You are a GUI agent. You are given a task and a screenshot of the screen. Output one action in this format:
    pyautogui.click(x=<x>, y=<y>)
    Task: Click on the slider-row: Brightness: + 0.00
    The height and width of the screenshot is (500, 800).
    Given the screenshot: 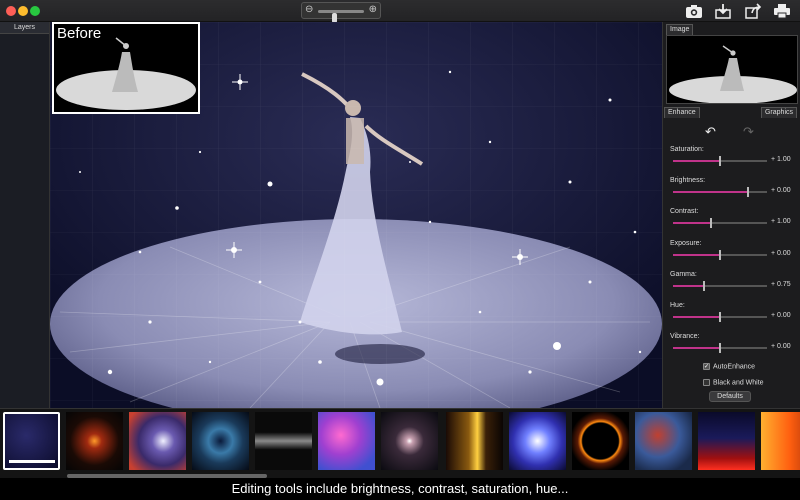 What is the action you would take?
    pyautogui.click(x=731, y=191)
    